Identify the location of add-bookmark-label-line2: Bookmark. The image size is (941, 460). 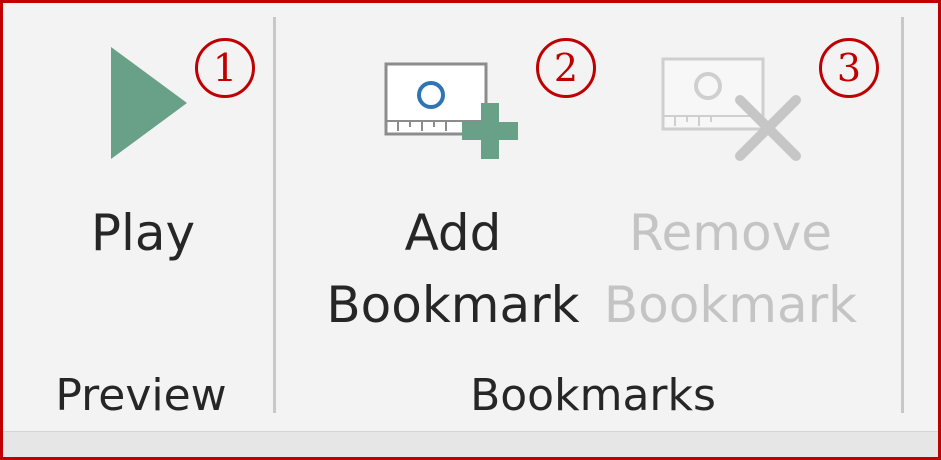
(453, 305).